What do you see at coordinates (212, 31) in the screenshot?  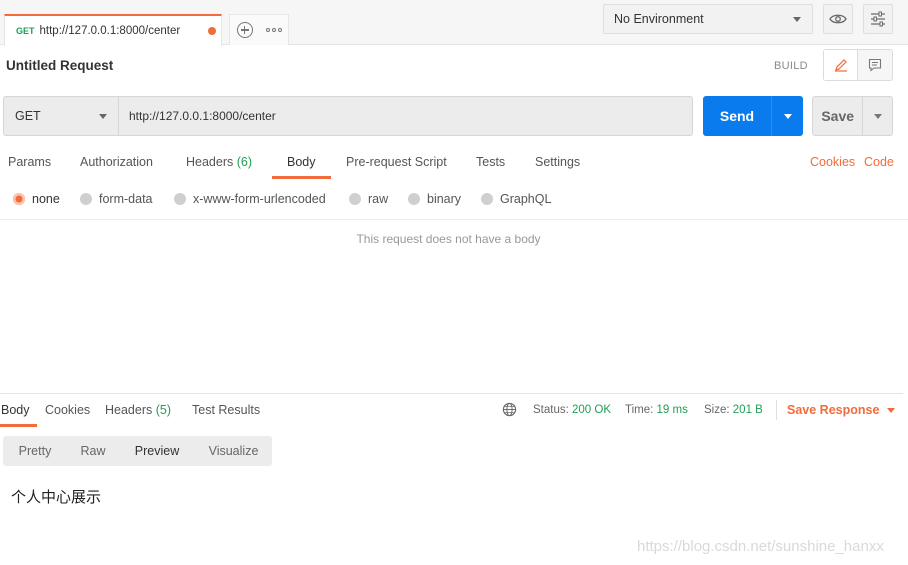 I see `unsaved-dot-icon` at bounding box center [212, 31].